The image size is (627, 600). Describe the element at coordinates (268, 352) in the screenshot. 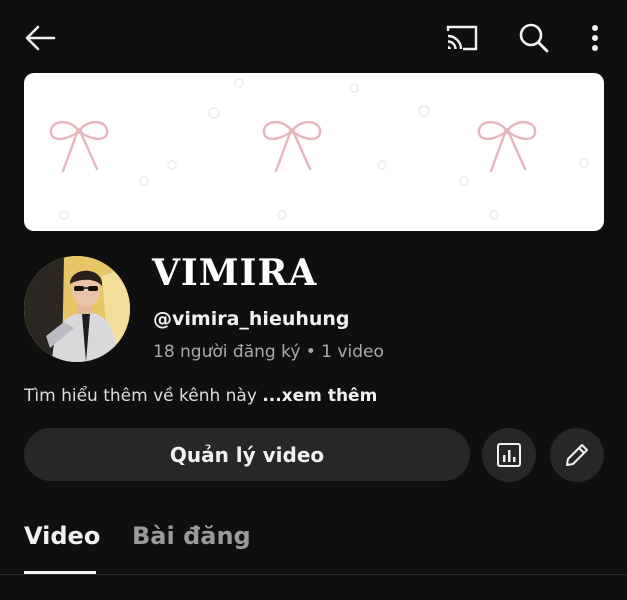

I see `channel-stats: 18 người đăng ký • 1 video` at that location.